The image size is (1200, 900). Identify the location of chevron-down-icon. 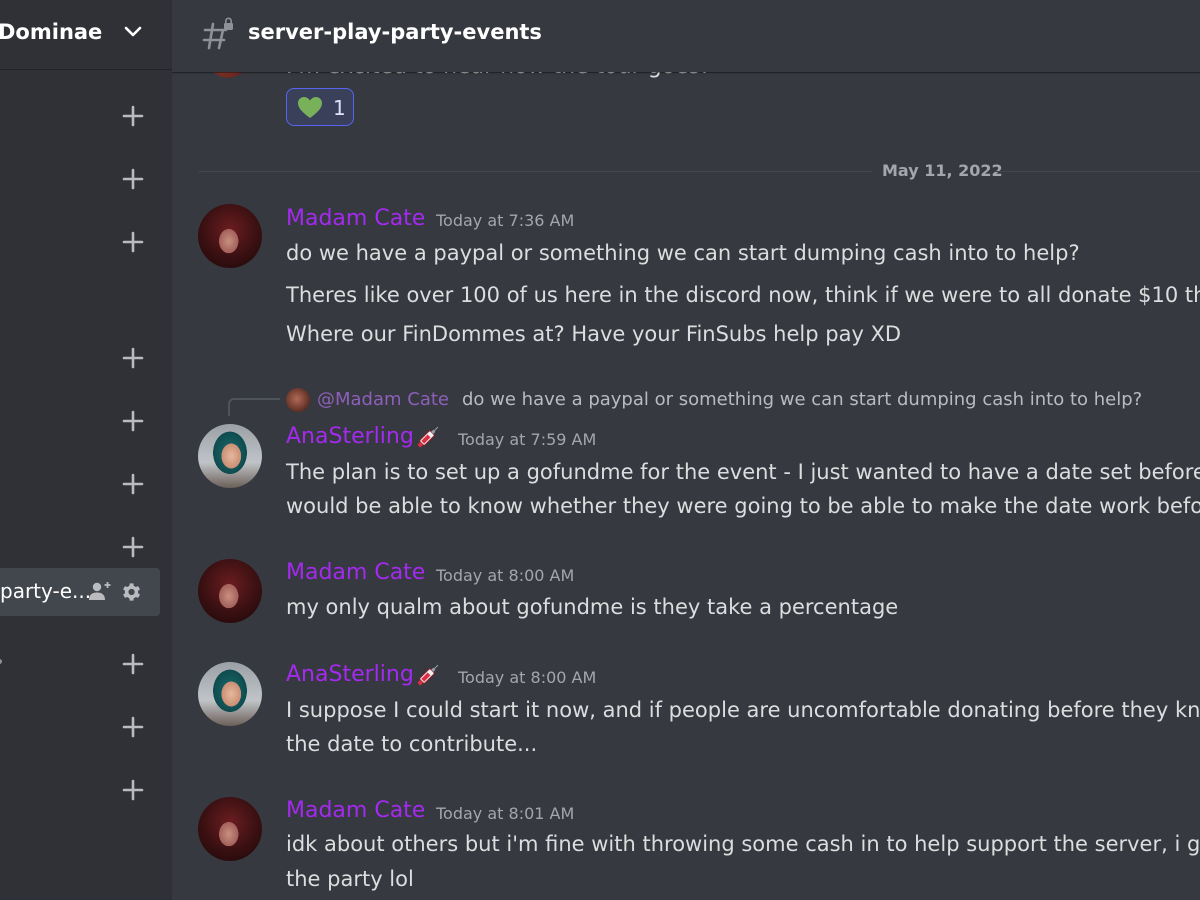
(133, 32).